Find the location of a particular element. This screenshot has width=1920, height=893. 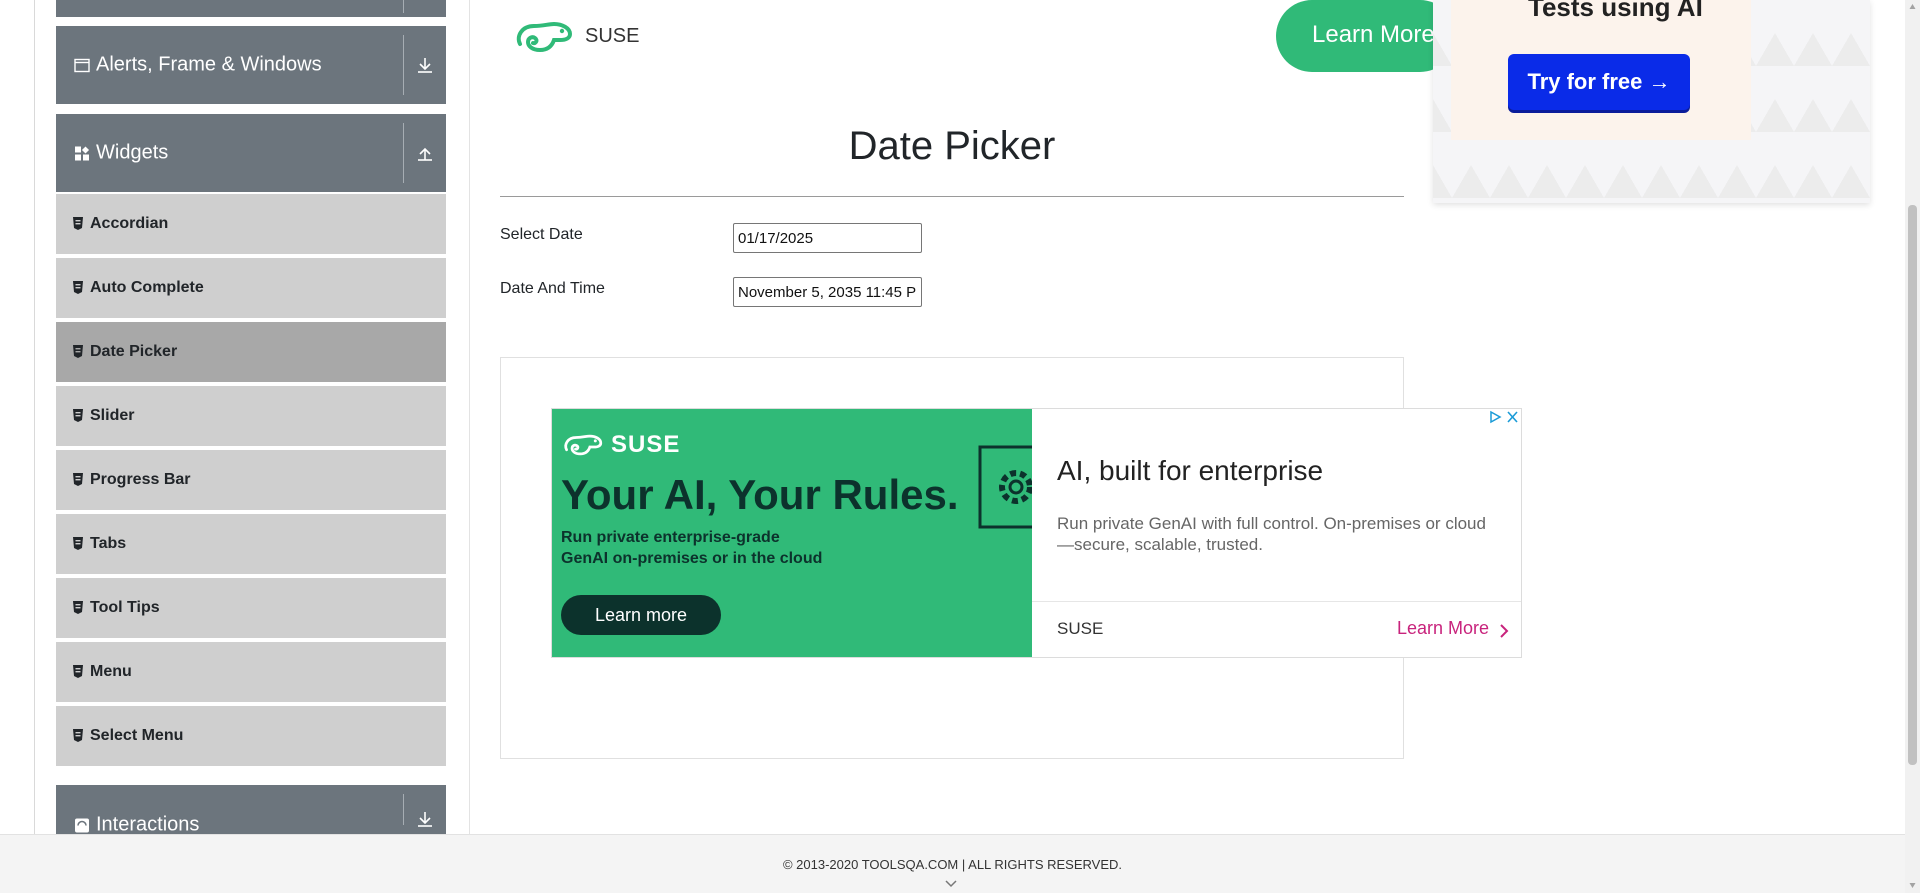

ad-brand-text: SUSE is located at coordinates (646, 444).